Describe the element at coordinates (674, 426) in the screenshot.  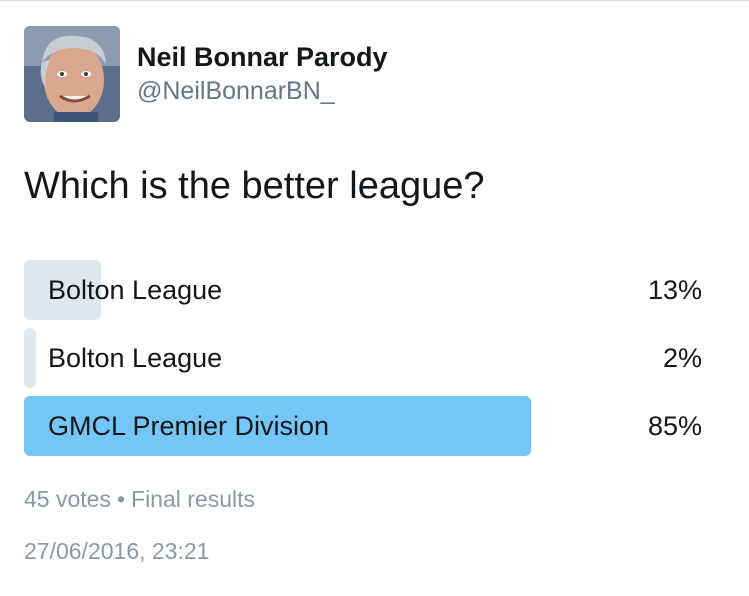
I see `poll-option-percent: 85%` at that location.